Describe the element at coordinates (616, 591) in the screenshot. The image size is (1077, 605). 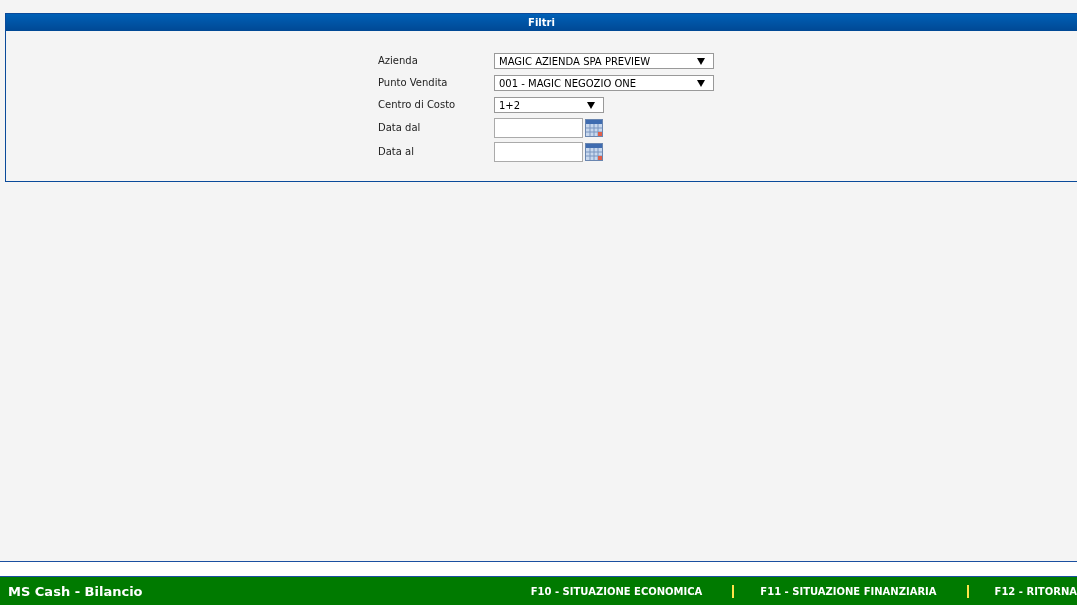
I see `shortcut-link: F10 - SITUAZIONE ECONOMICA` at that location.